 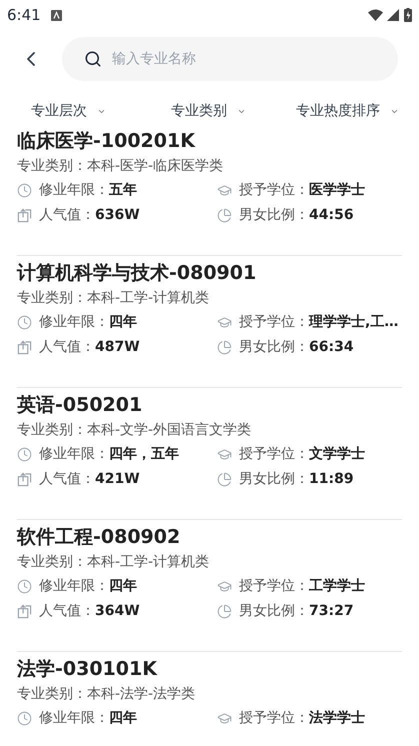 I want to click on major-category: 专业类别：本科-文学-外国语言文学类, so click(x=134, y=430).